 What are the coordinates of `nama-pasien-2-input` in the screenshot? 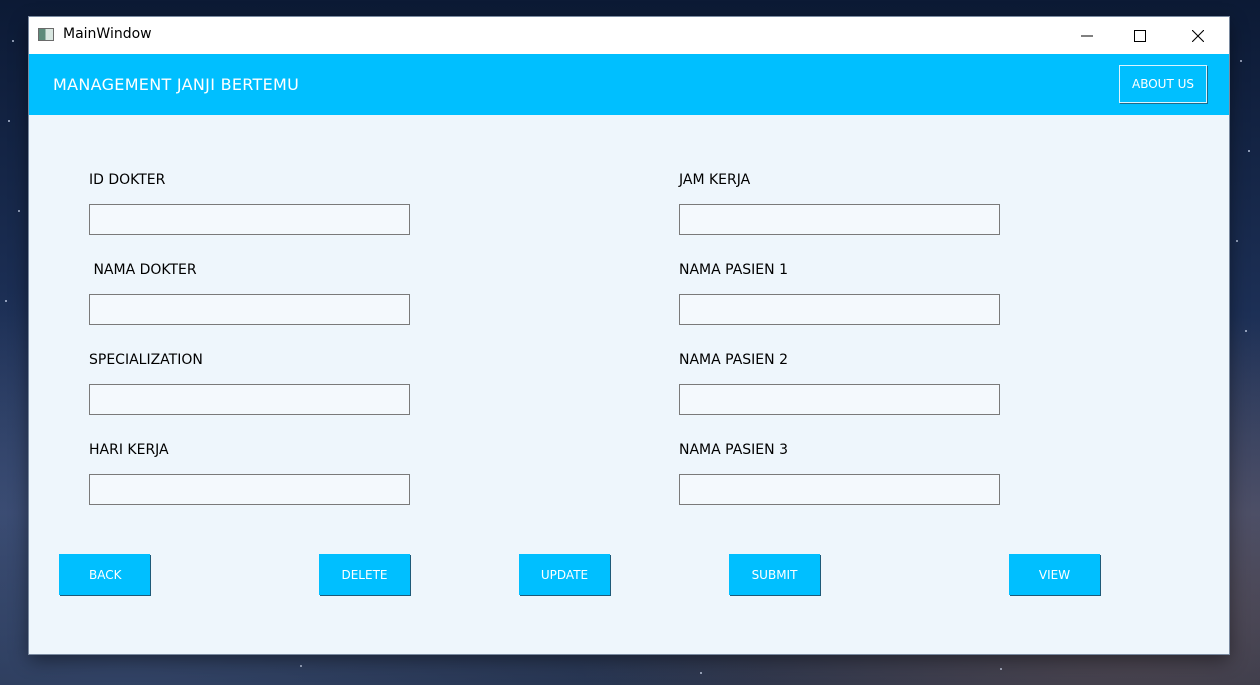 It's located at (839, 399).